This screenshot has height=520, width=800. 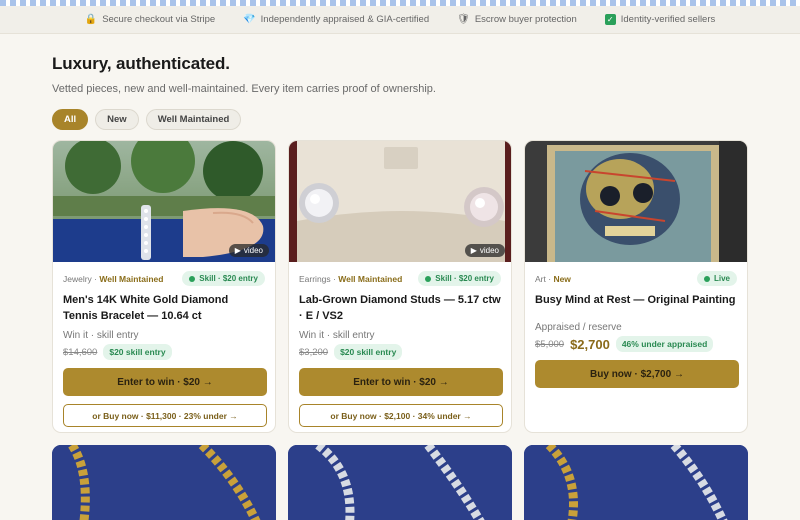 I want to click on original-price: $3,200, so click(x=314, y=352).